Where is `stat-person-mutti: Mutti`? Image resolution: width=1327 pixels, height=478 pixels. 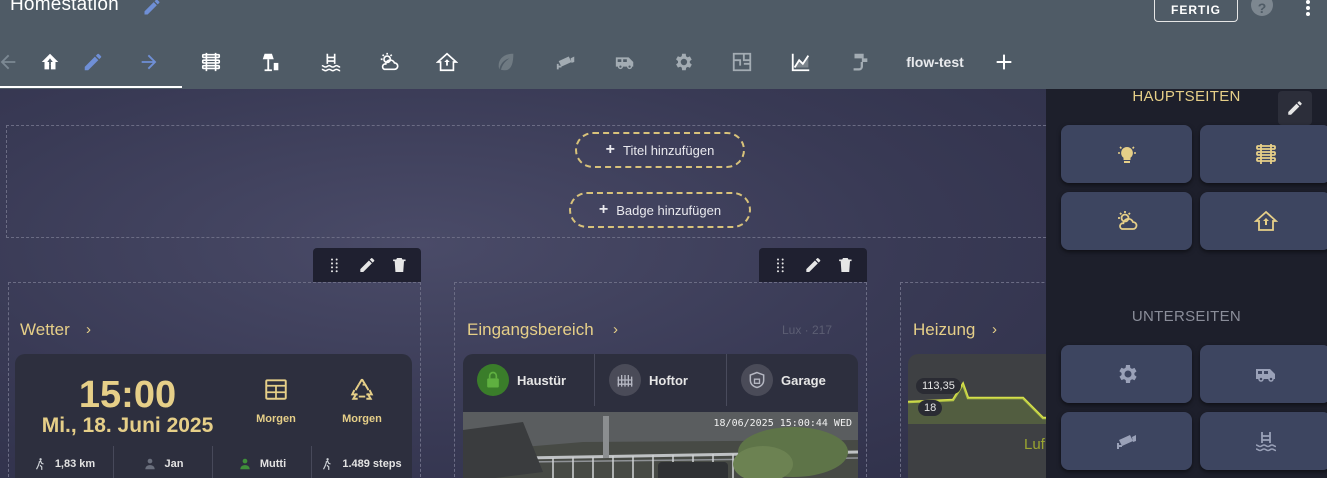
stat-person-mutti: Mutti is located at coordinates (262, 462).